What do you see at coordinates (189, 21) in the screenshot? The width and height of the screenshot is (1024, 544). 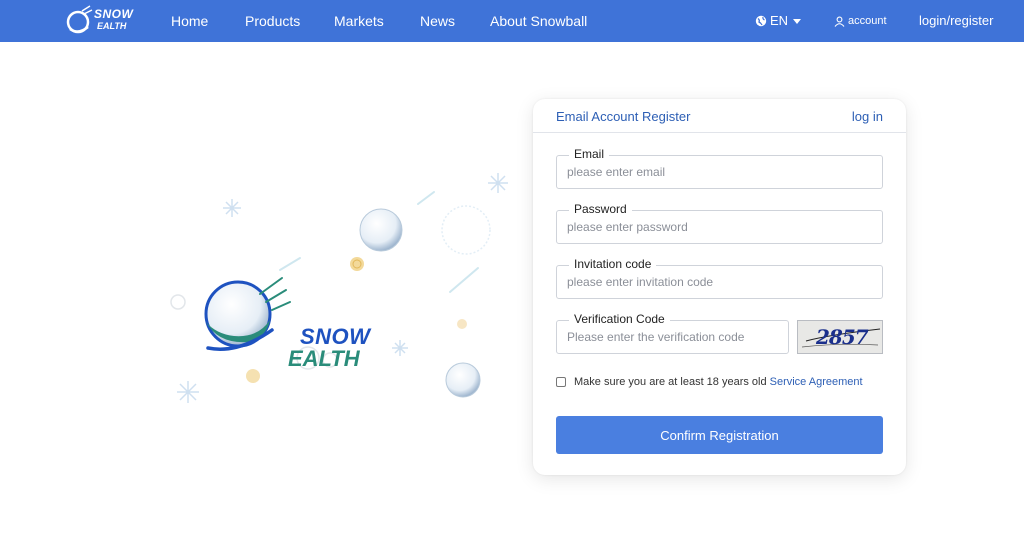 I see `nav-home: Home` at bounding box center [189, 21].